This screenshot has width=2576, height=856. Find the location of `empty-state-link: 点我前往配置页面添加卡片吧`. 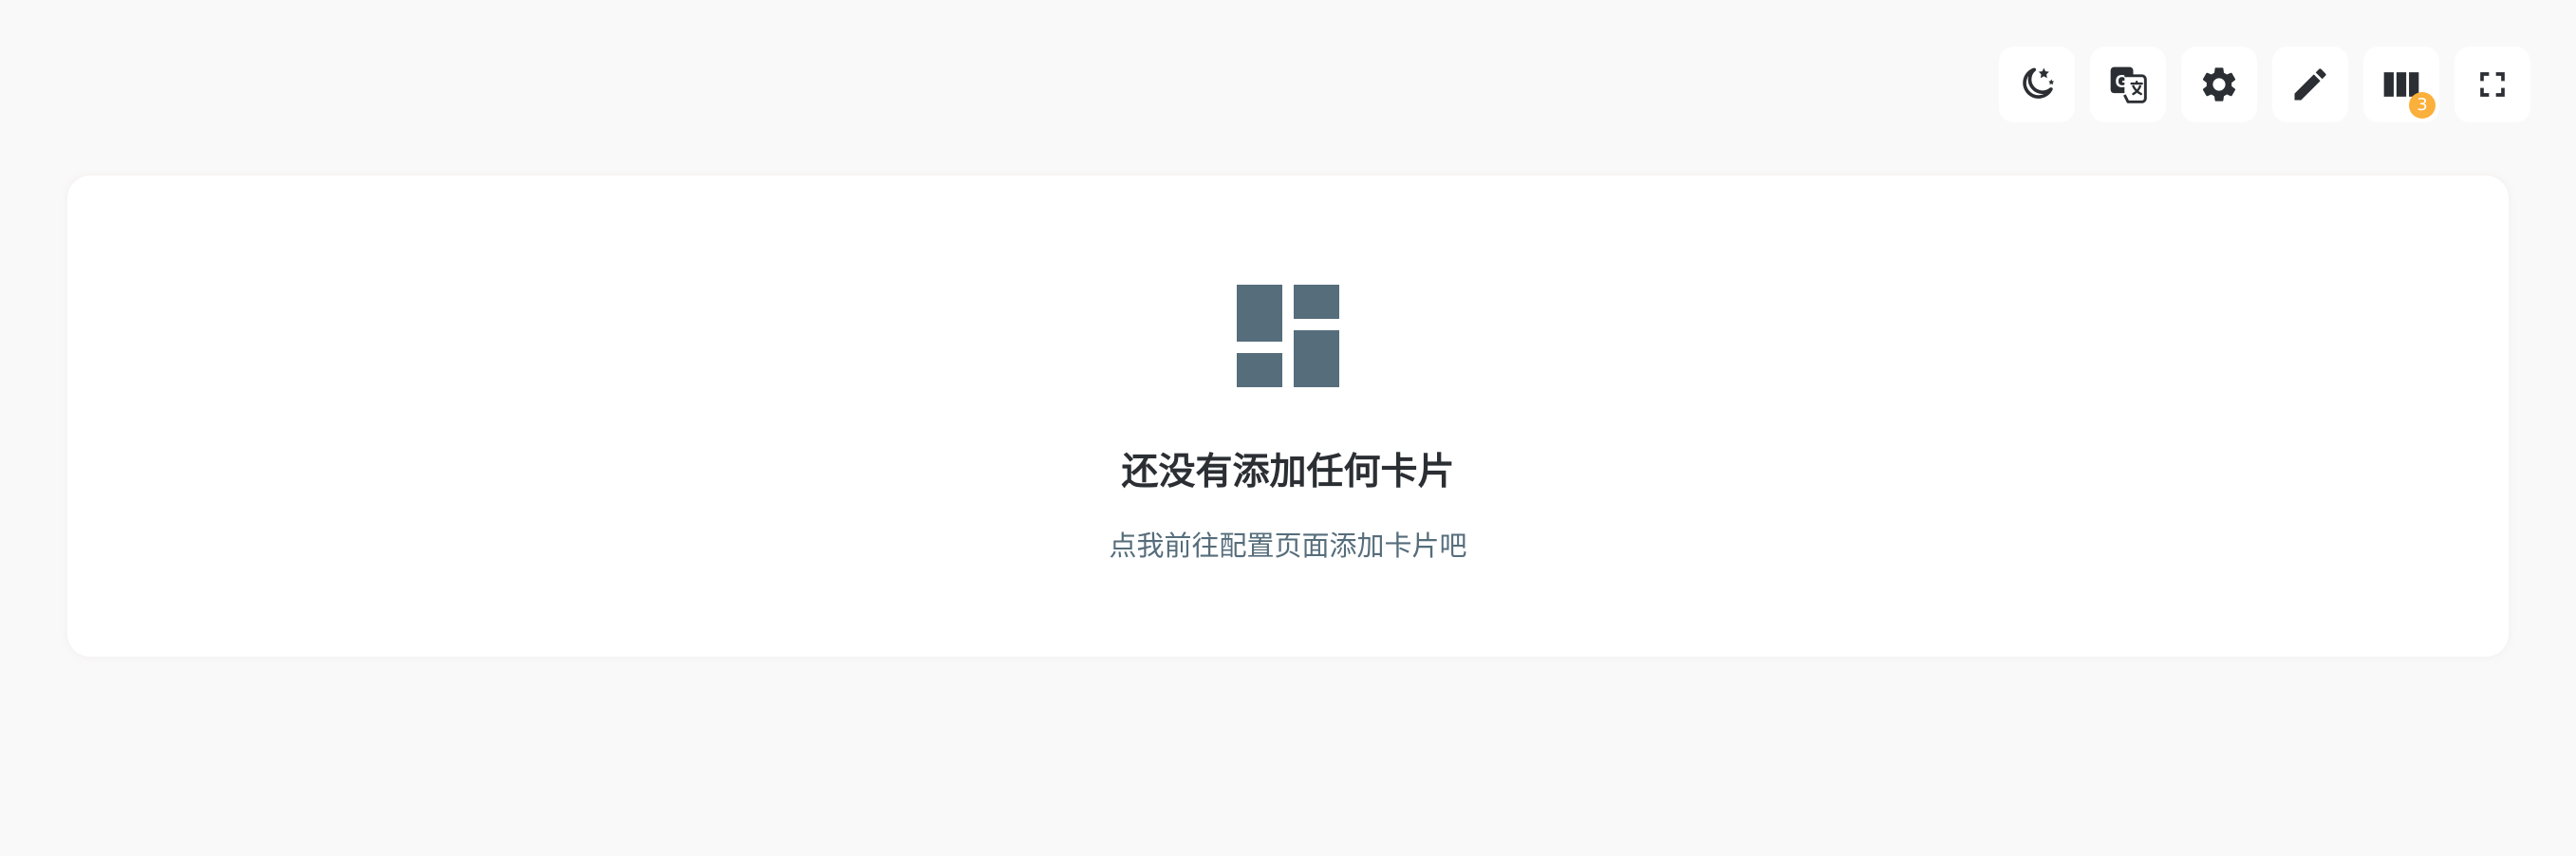

empty-state-link: 点我前往配置页面添加卡片吧 is located at coordinates (1288, 546).